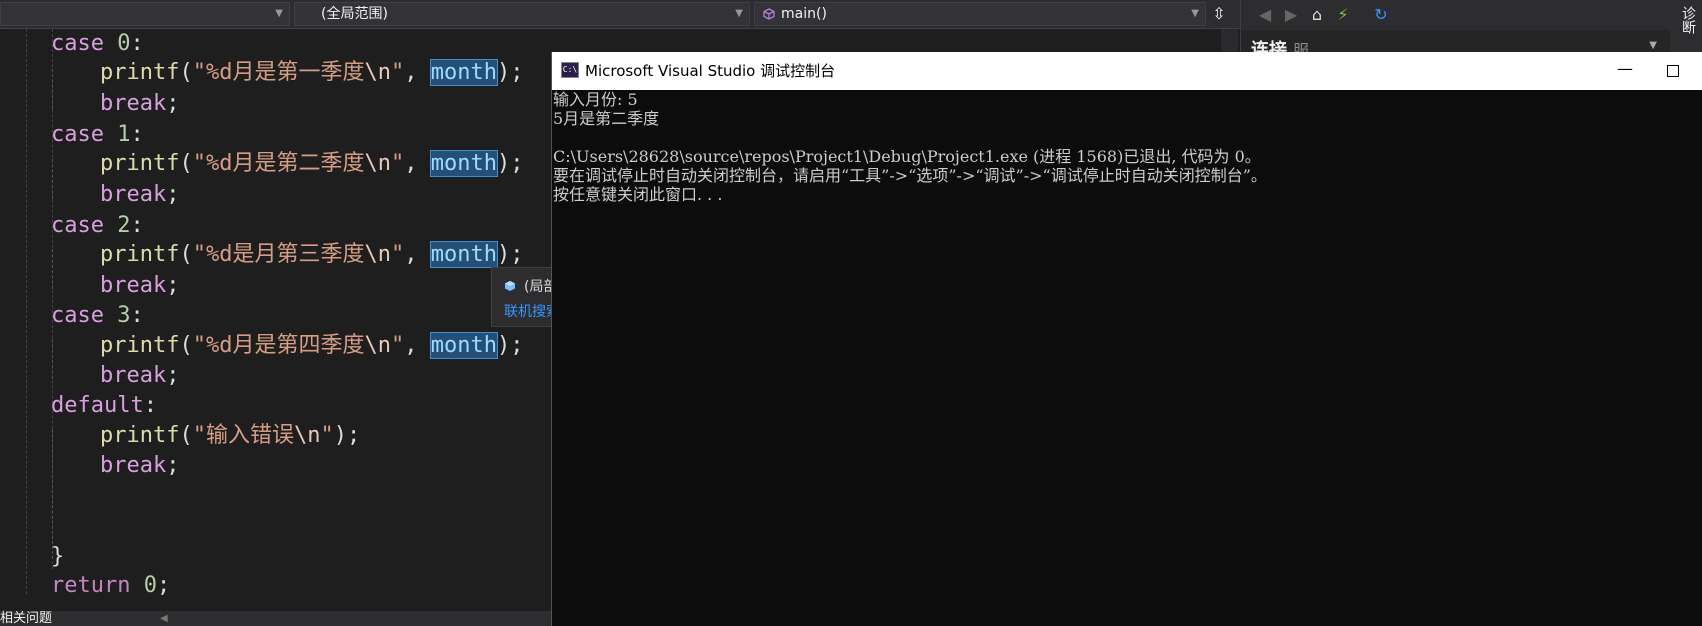 This screenshot has width=1702, height=626. Describe the element at coordinates (97, 405) in the screenshot. I see `keyword: default` at that location.